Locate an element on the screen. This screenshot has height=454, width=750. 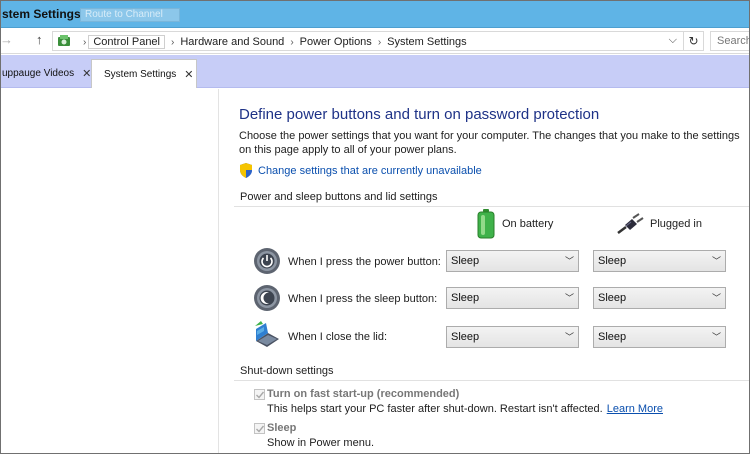
fast-startup-label: Turn on fast start-up (recommended) is located at coordinates (363, 394).